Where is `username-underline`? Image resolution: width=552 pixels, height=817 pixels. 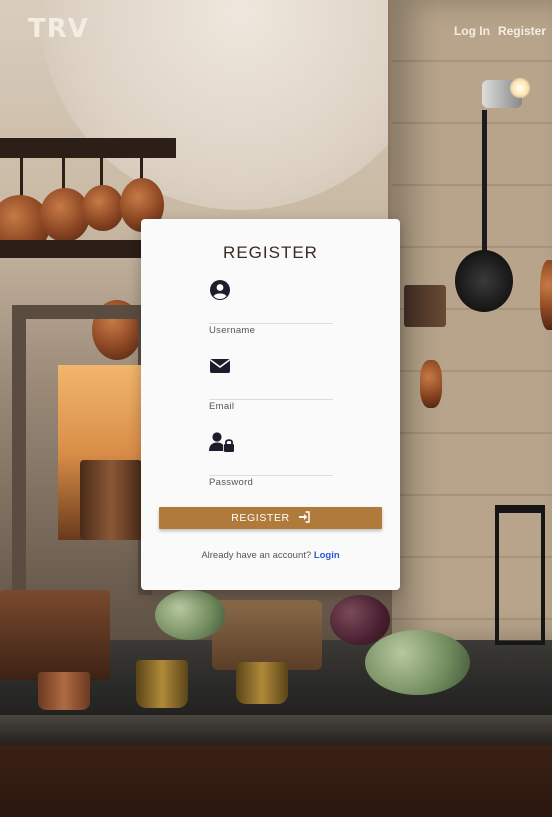
username-underline is located at coordinates (271, 323).